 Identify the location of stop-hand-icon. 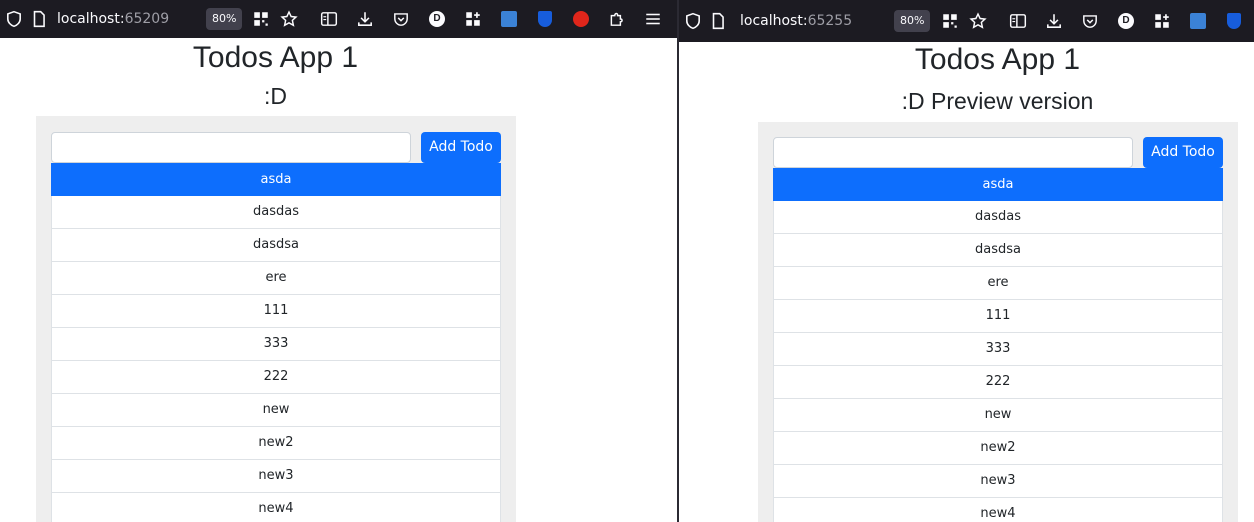
(581, 19).